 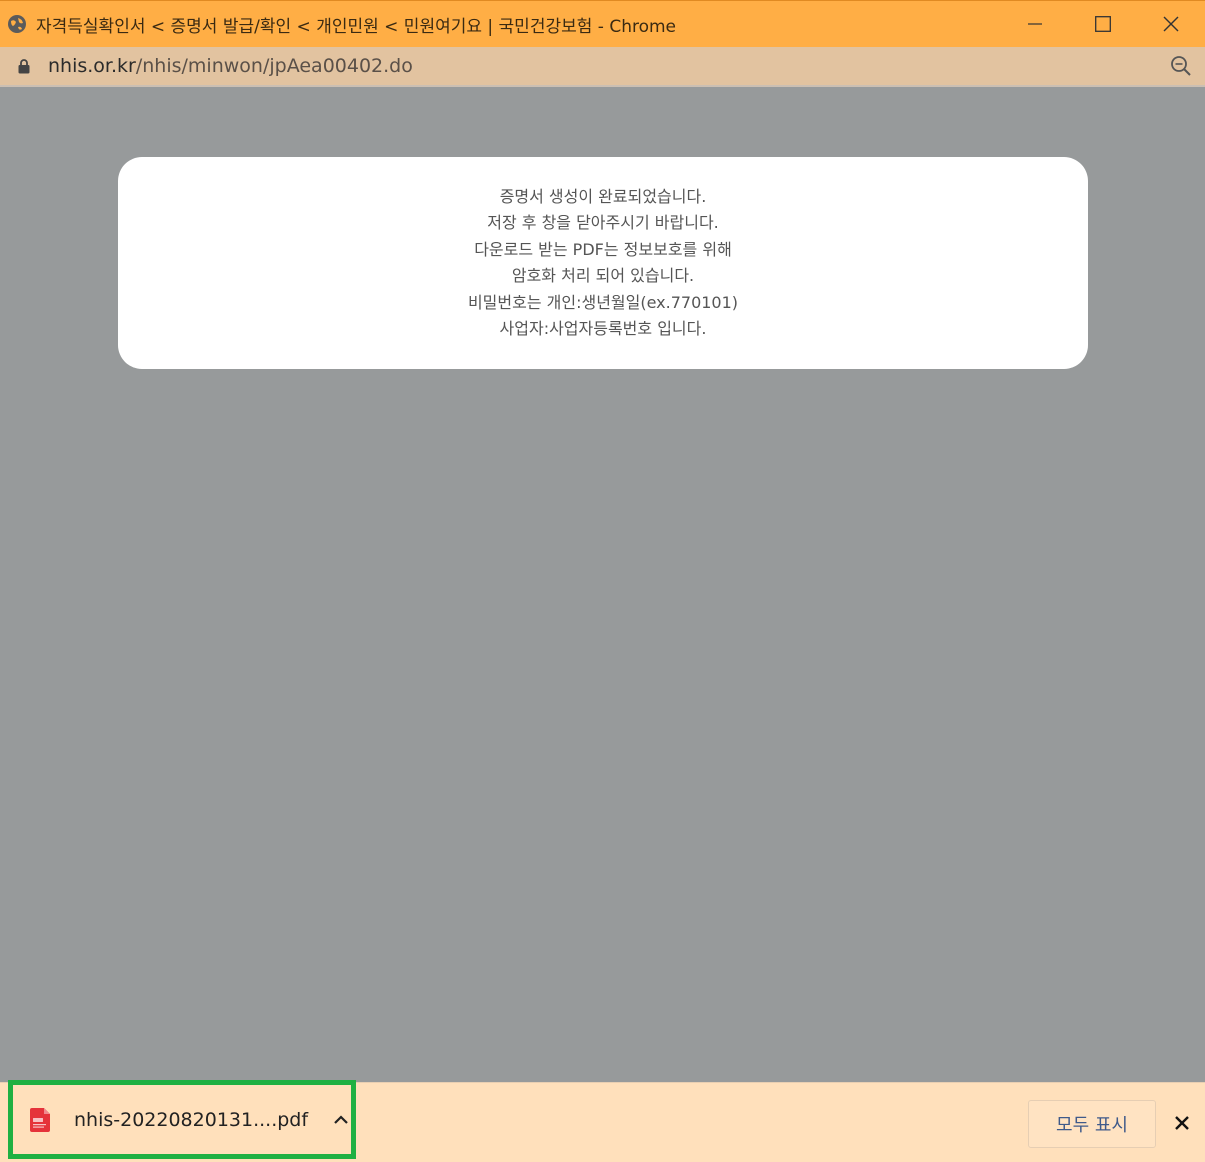 What do you see at coordinates (1092, 1124) in the screenshot?
I see `show-all-button: 모두 표시` at bounding box center [1092, 1124].